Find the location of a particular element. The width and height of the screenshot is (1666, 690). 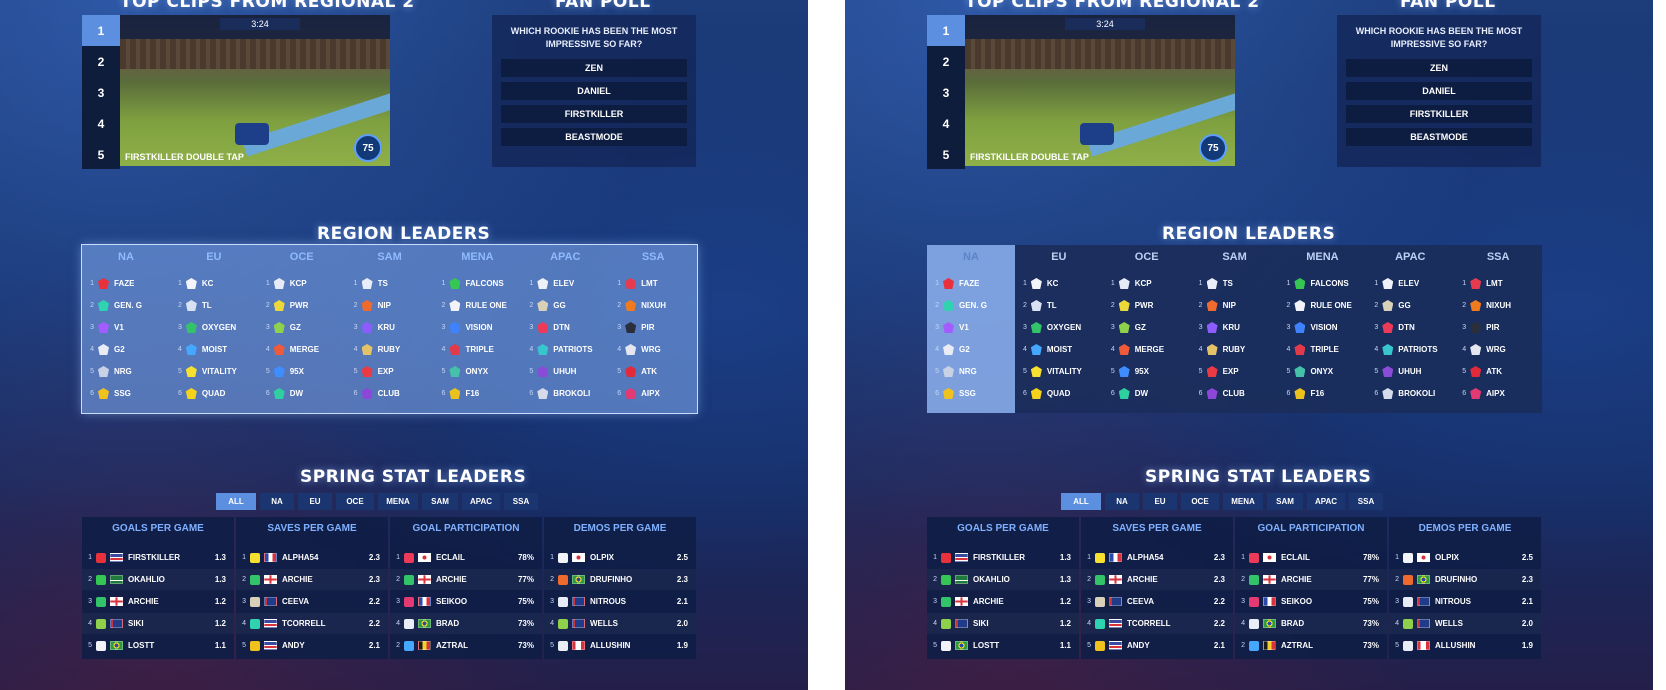

team-row: 3 V1 is located at coordinates (971, 327).